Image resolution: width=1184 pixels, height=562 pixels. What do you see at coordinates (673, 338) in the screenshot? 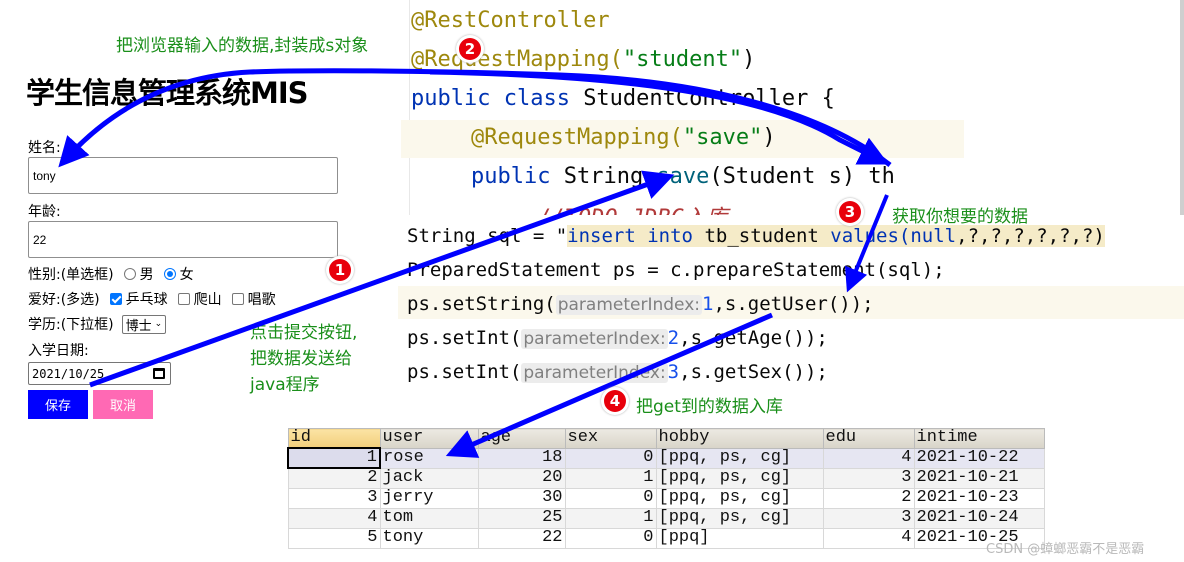
I see `number-literal: 2` at bounding box center [673, 338].